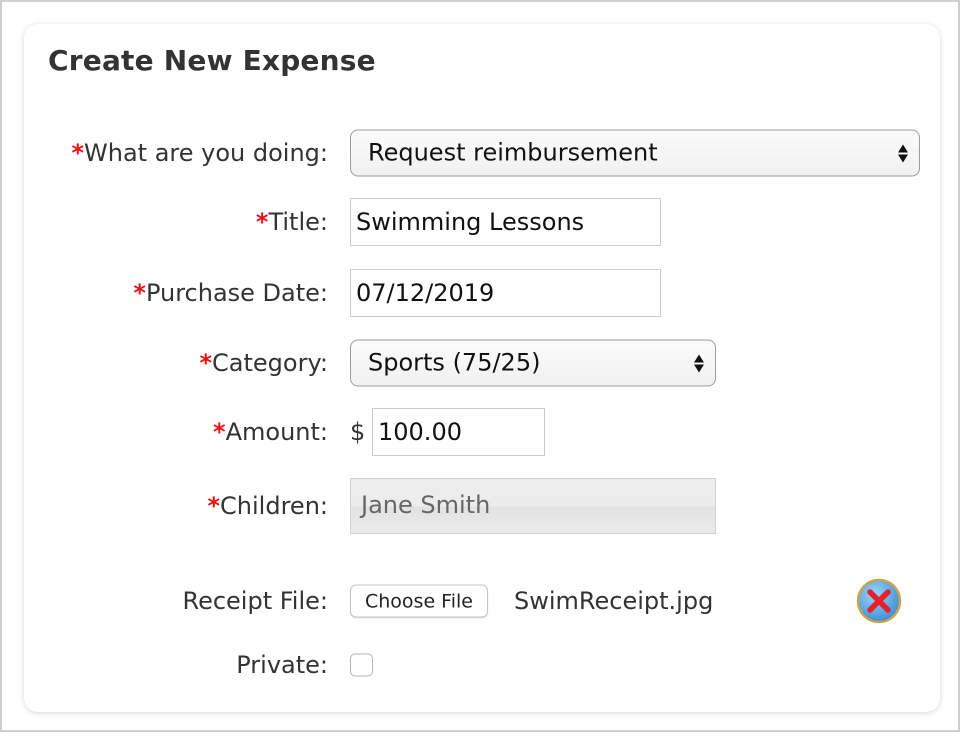 This screenshot has width=960, height=732. What do you see at coordinates (533, 506) in the screenshot?
I see `children-field: Jane Smith` at bounding box center [533, 506].